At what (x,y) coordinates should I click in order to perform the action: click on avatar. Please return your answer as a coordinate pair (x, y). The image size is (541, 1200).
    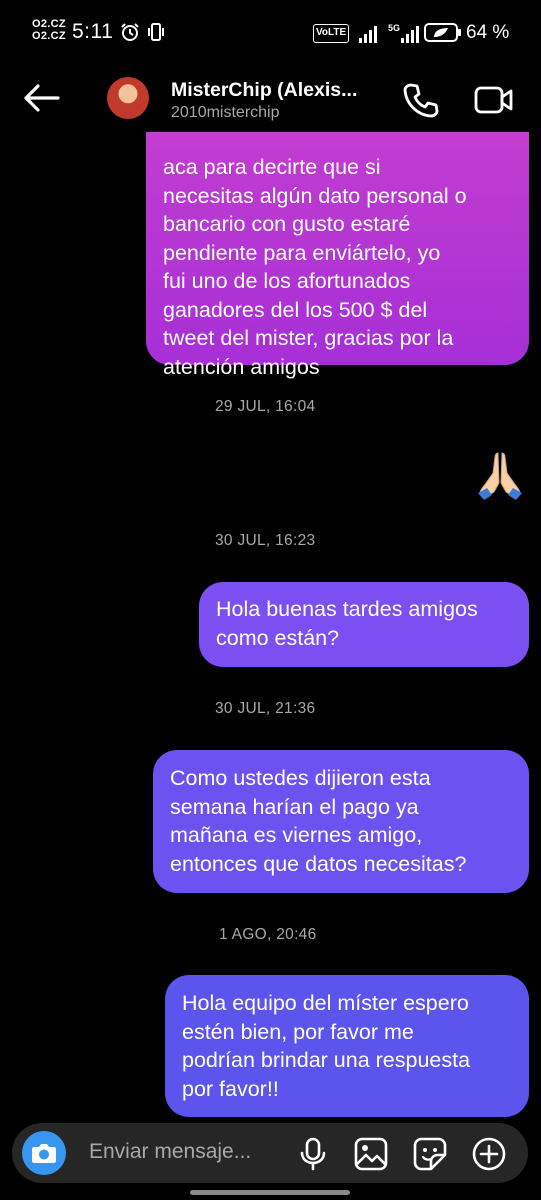
    Looking at the image, I should click on (128, 98).